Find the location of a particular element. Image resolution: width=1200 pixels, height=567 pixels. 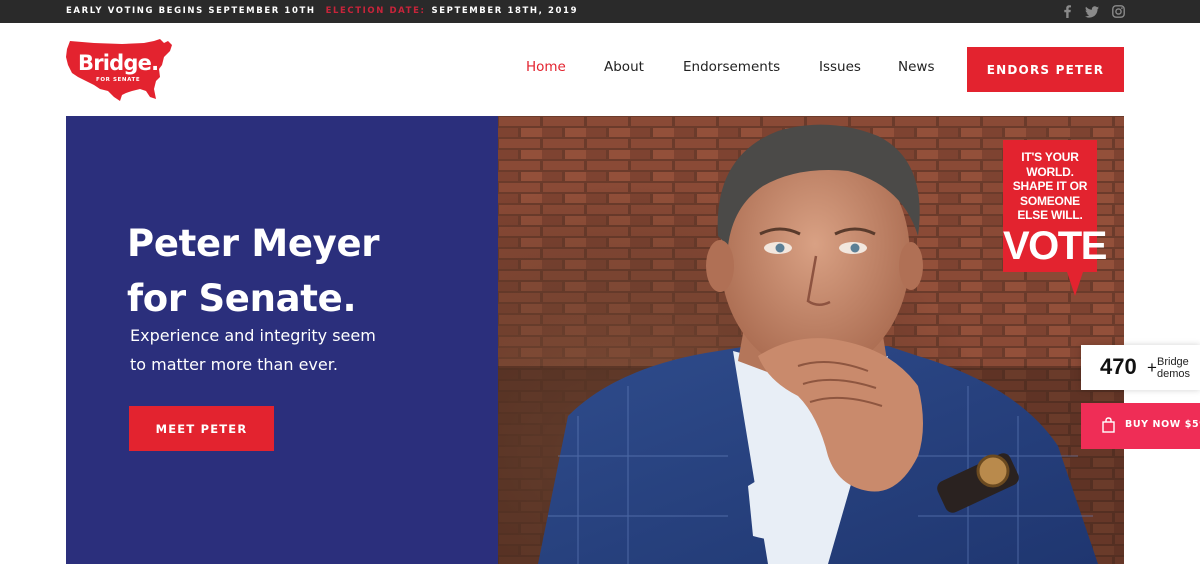

election-date-value: SEPTEMBER 18TH, 2019 is located at coordinates (505, 11).